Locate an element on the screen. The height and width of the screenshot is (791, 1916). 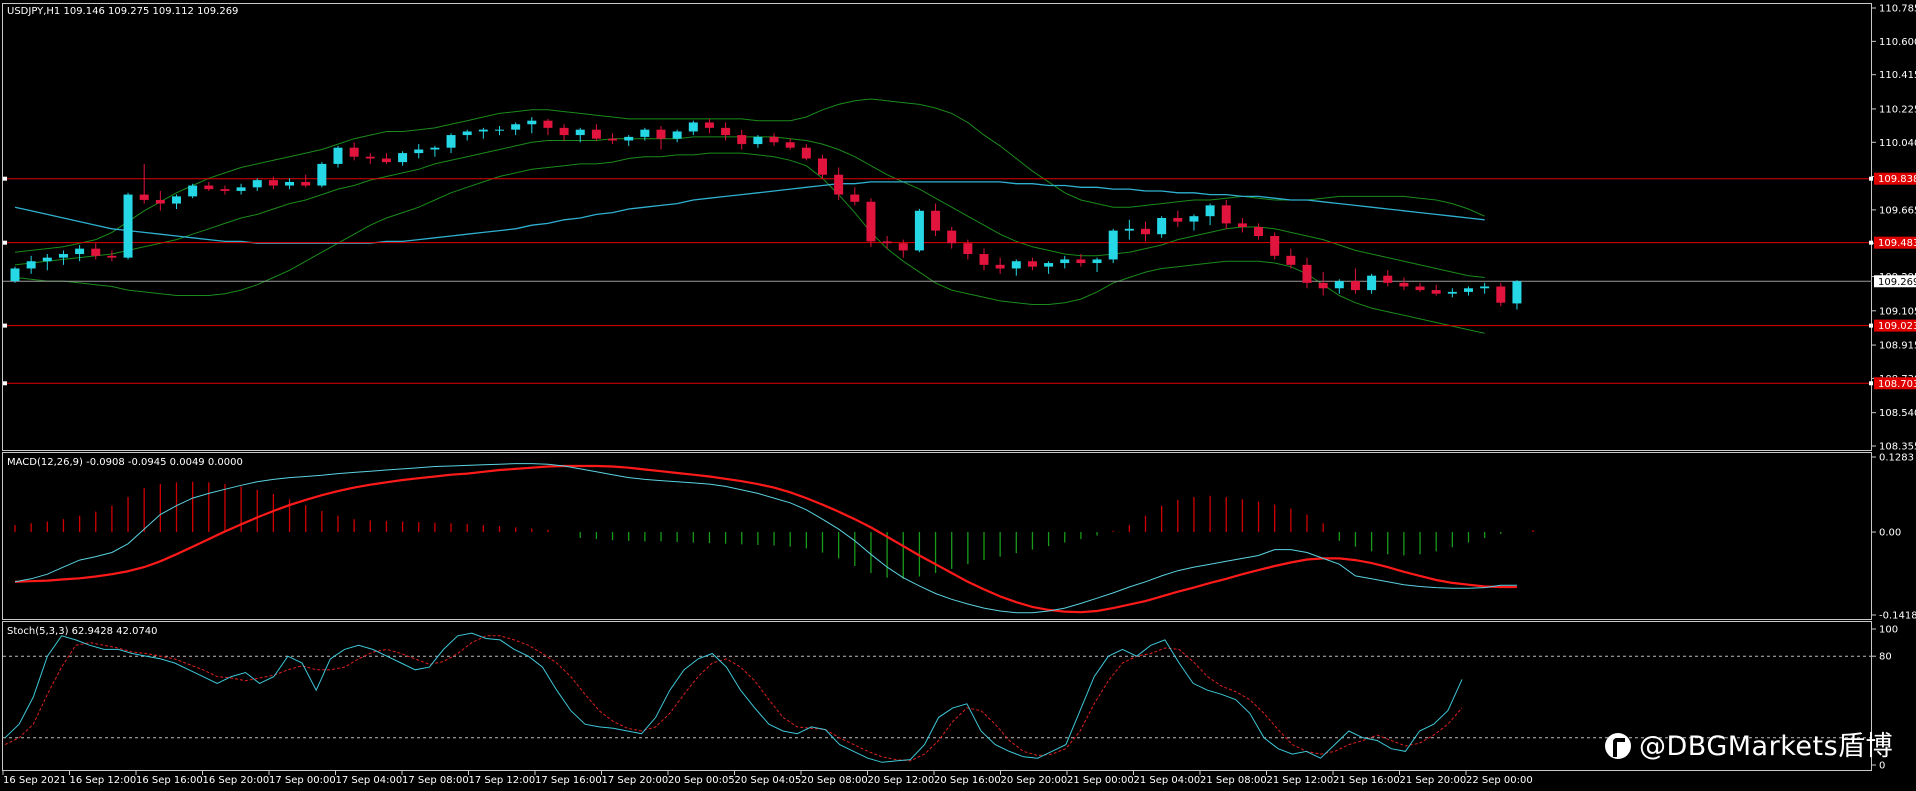
time-tick-label: 21 Sep 00:00 is located at coordinates (1100, 780).